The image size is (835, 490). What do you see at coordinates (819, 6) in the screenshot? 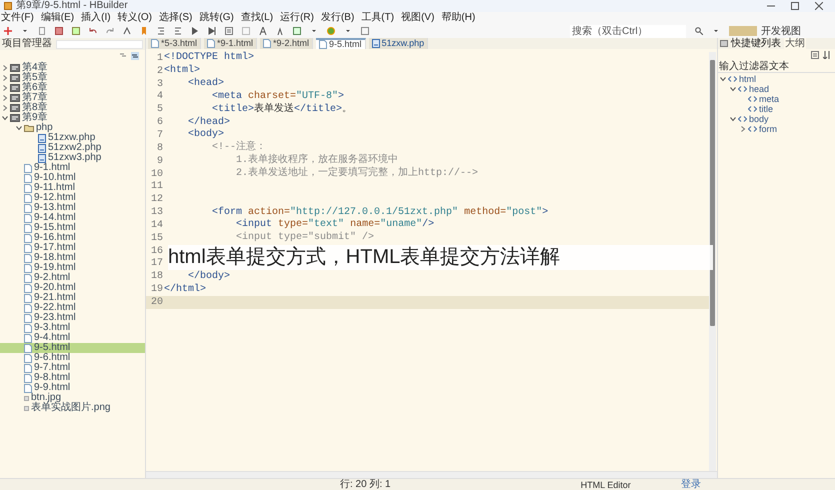
I see `close-icon` at bounding box center [819, 6].